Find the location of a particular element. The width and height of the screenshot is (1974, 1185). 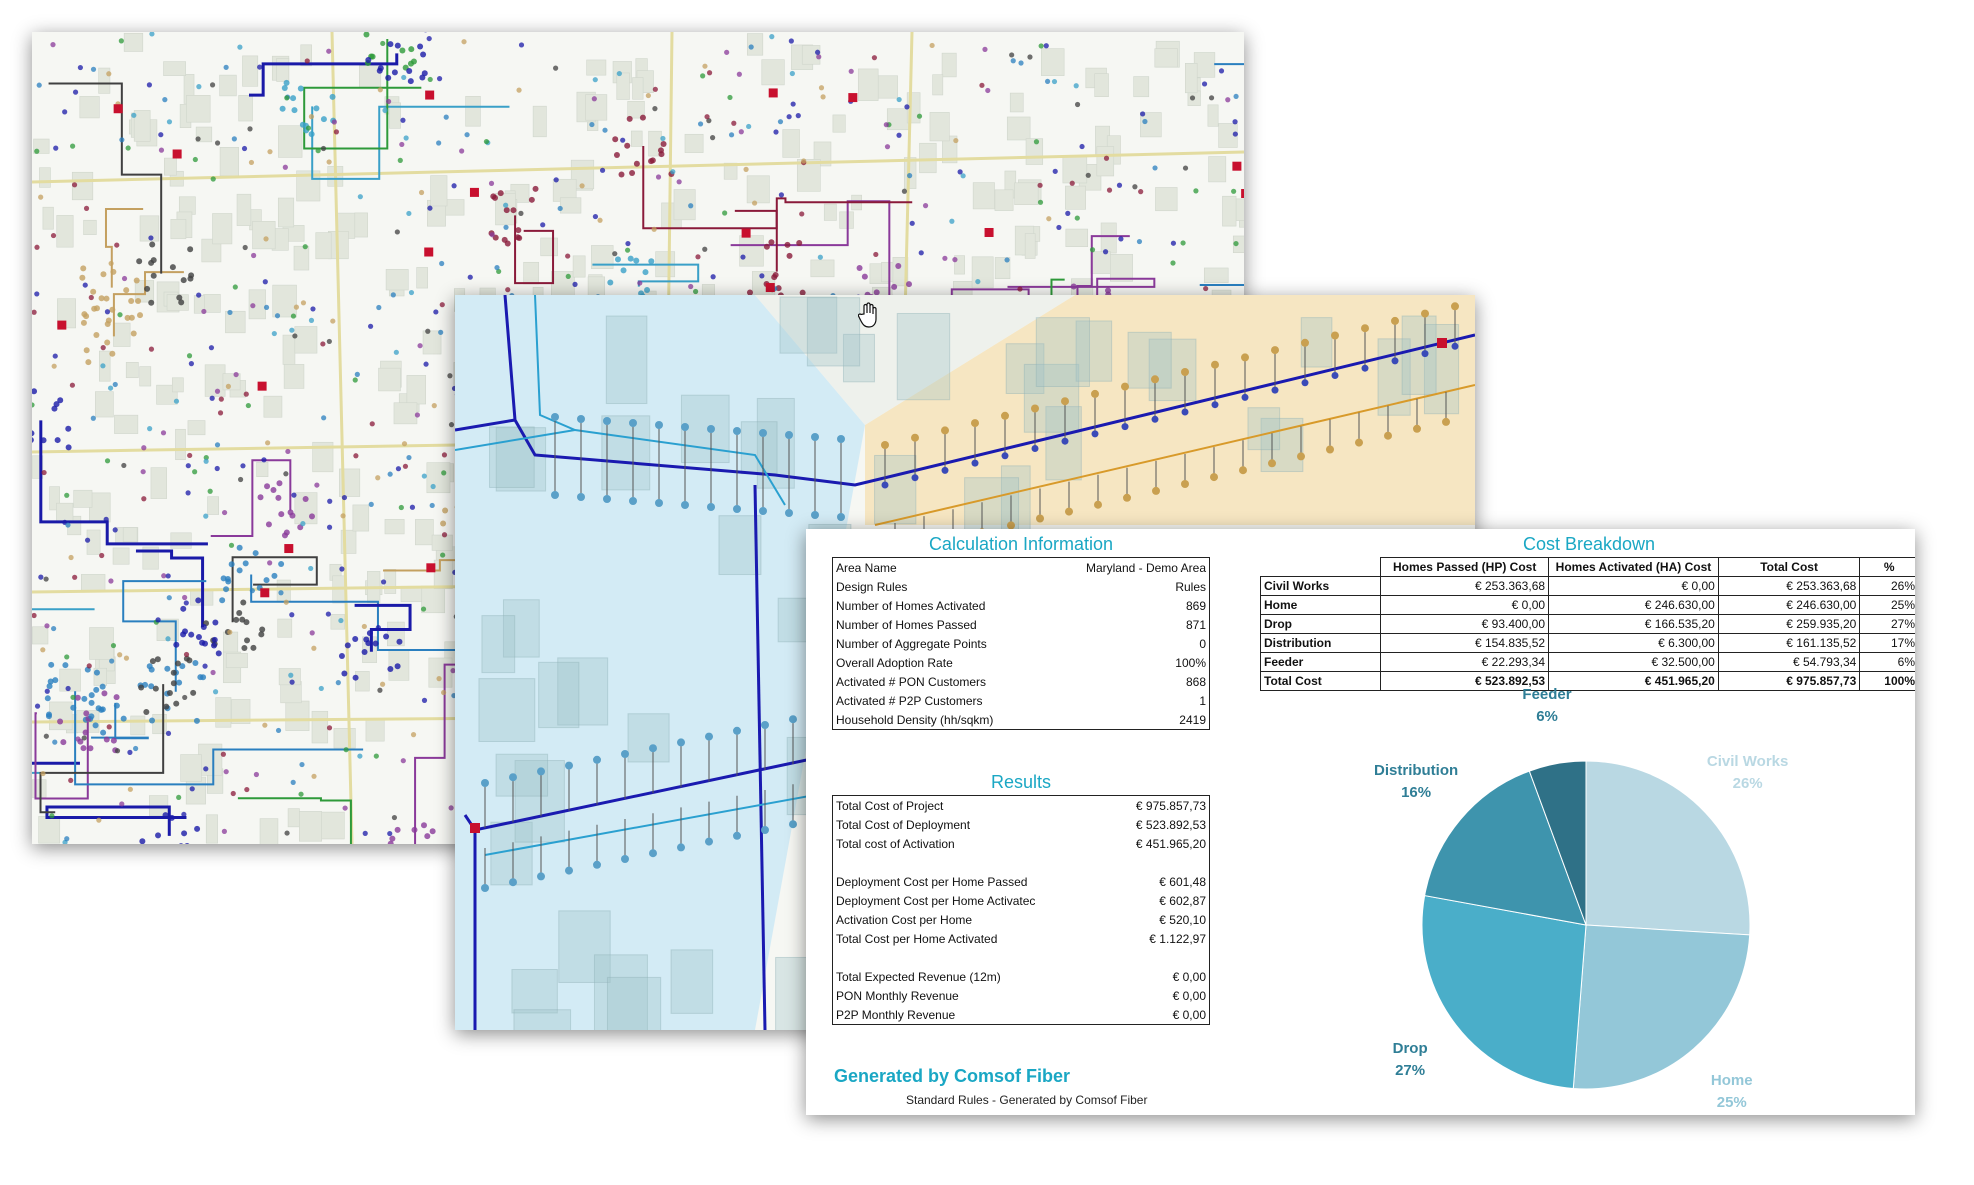

pie-label-name: Drop is located at coordinates (1410, 1049).